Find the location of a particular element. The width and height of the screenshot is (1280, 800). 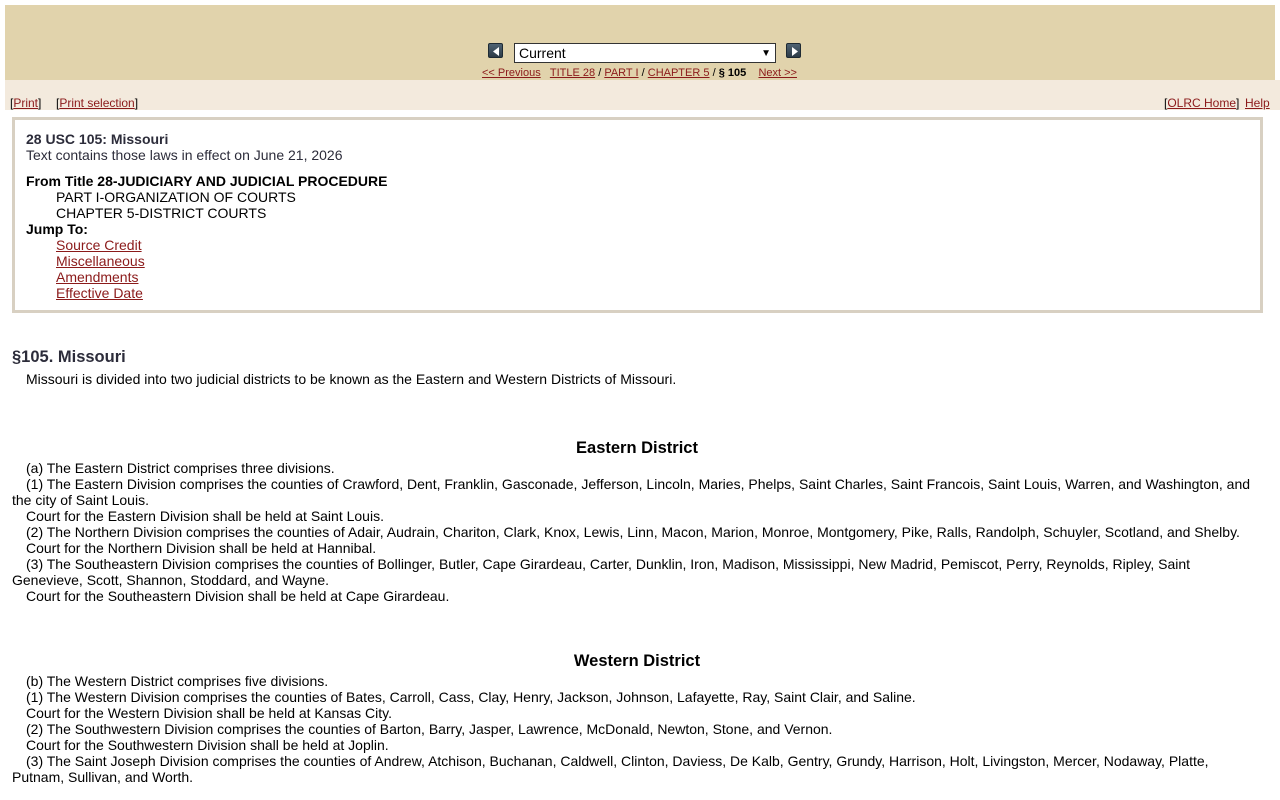

release-select-value: Current is located at coordinates (542, 53).